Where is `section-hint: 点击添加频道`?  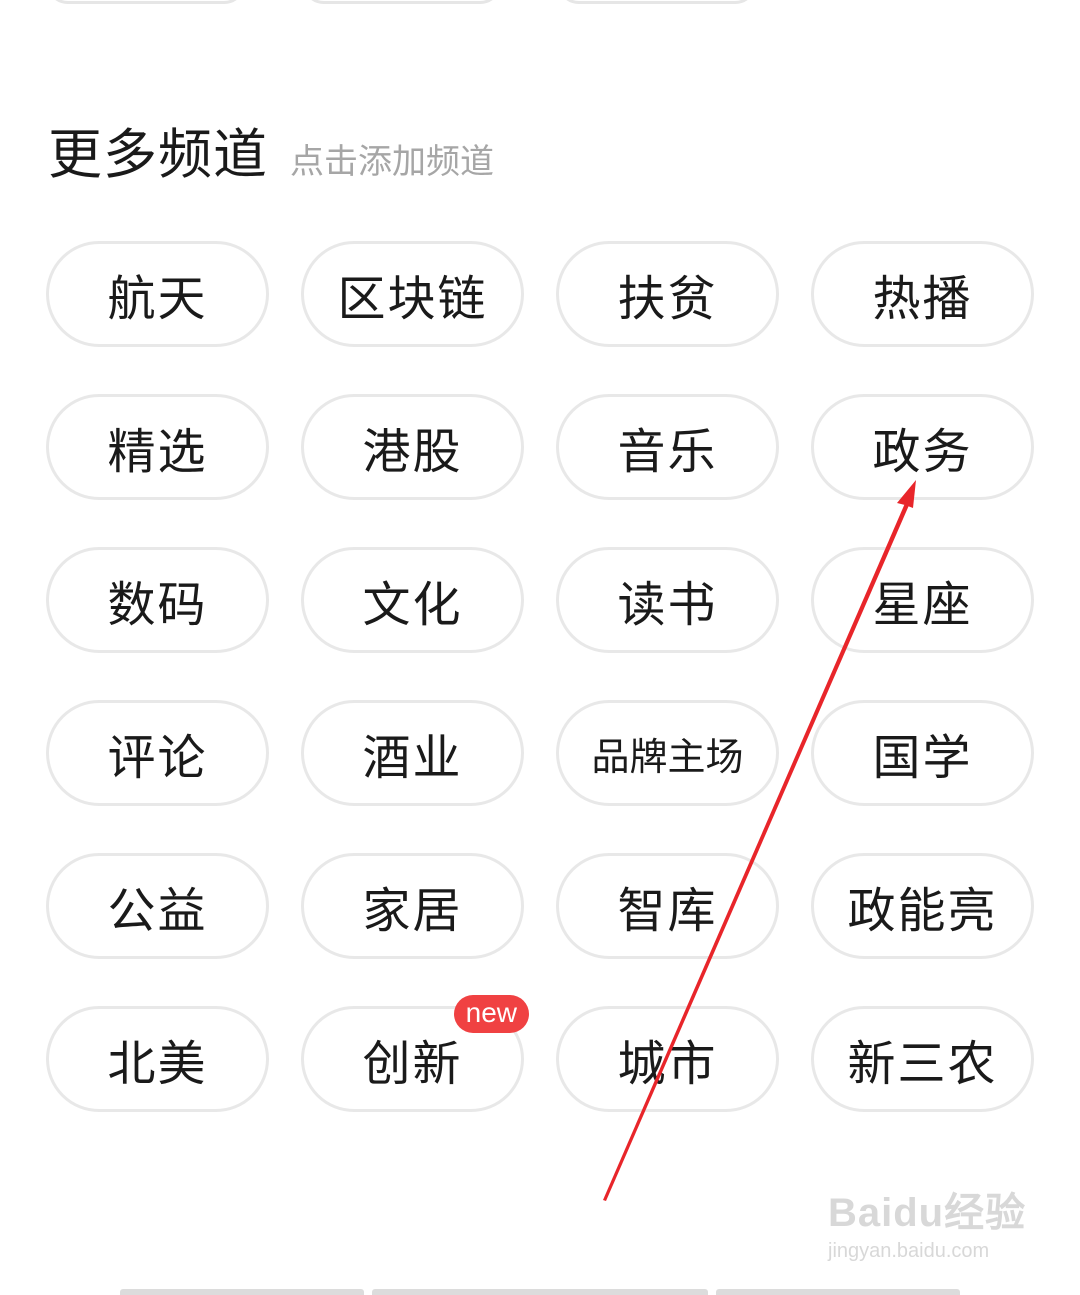
section-hint: 点击添加频道 is located at coordinates (392, 162).